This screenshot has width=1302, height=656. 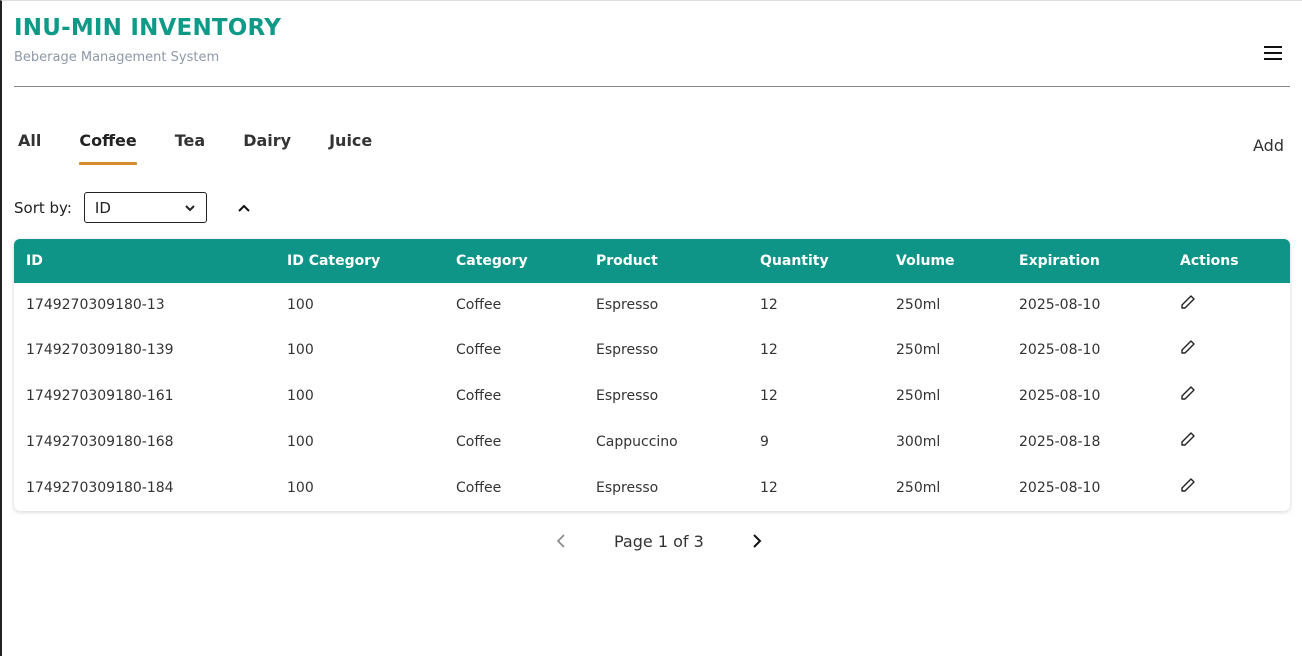 What do you see at coordinates (794, 261) in the screenshot?
I see `column-header-quantity: Quantity` at bounding box center [794, 261].